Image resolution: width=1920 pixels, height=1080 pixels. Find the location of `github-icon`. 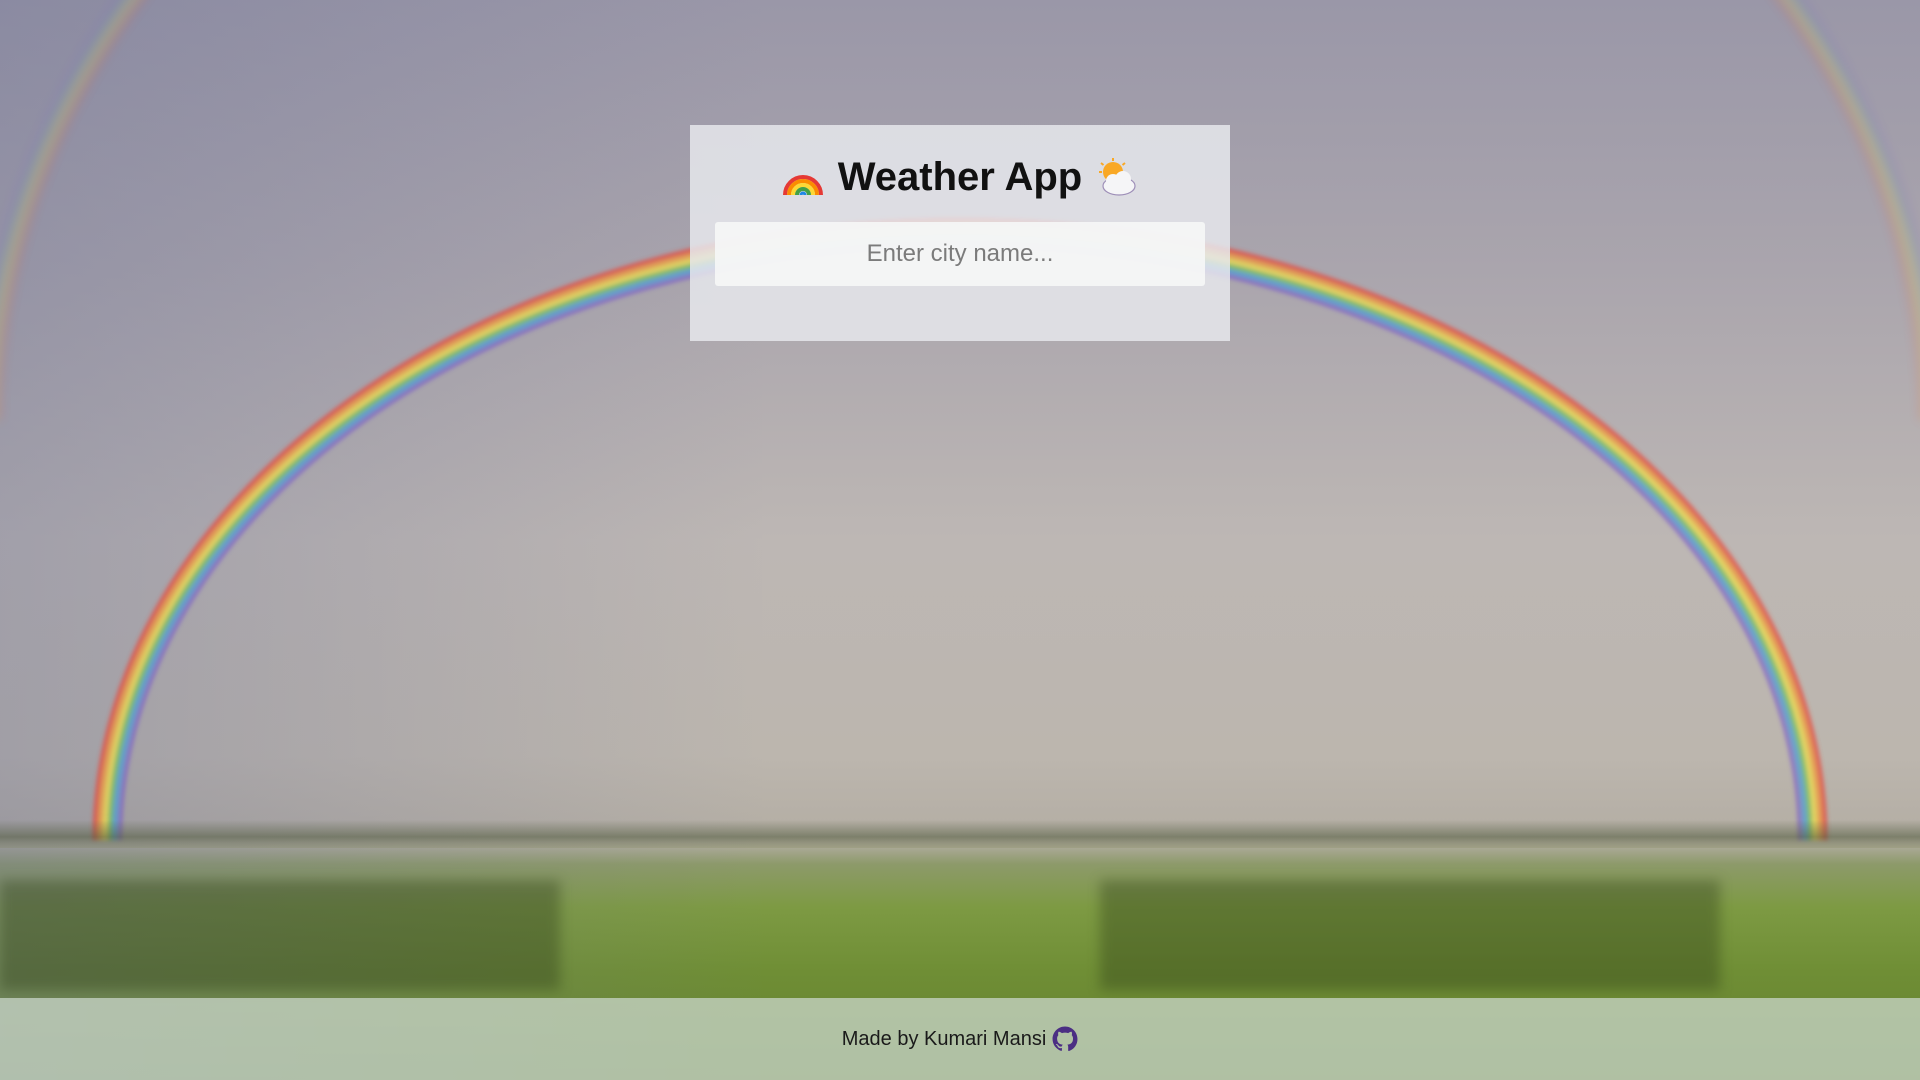

github-icon is located at coordinates (1065, 1039).